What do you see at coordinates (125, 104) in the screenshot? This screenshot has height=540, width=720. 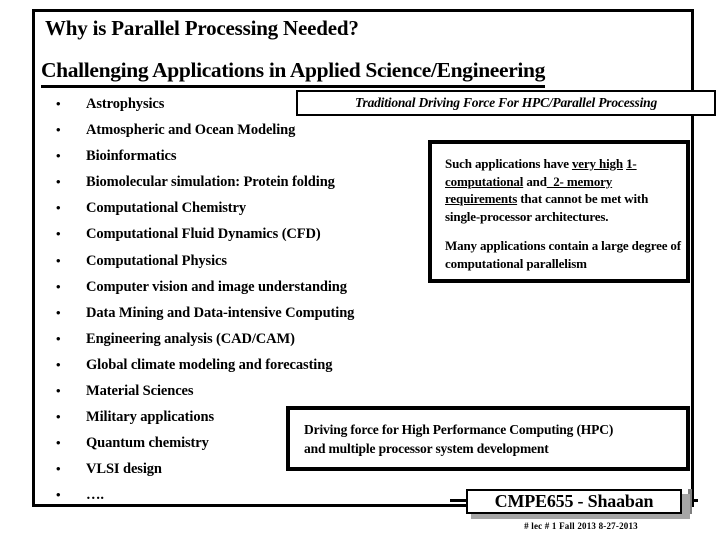 I see `list-item-label: Astrophysics` at bounding box center [125, 104].